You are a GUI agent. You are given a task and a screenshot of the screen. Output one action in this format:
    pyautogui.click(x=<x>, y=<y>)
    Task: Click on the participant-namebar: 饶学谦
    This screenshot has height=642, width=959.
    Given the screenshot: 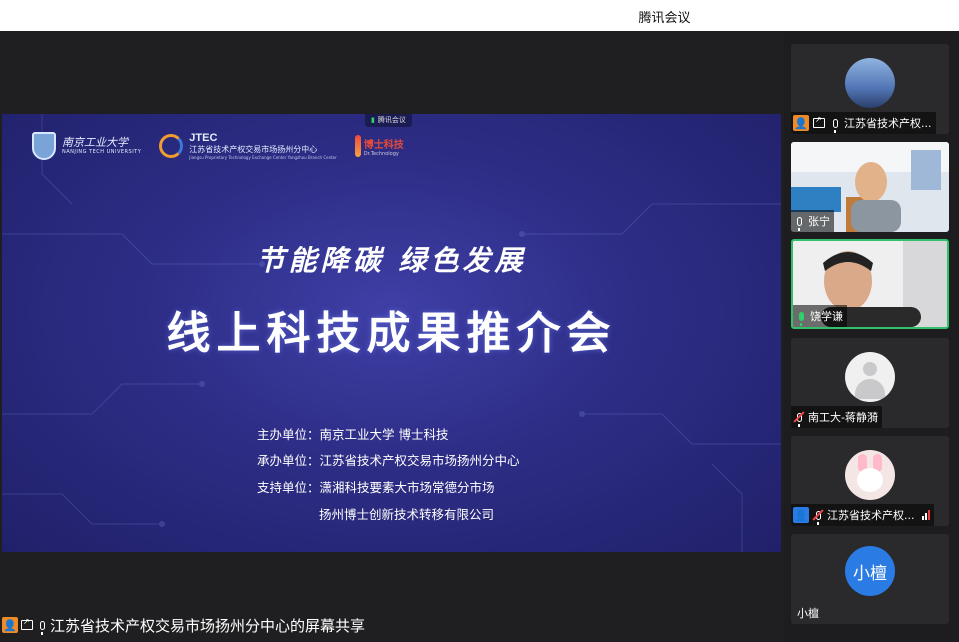 What is the action you would take?
    pyautogui.click(x=820, y=316)
    